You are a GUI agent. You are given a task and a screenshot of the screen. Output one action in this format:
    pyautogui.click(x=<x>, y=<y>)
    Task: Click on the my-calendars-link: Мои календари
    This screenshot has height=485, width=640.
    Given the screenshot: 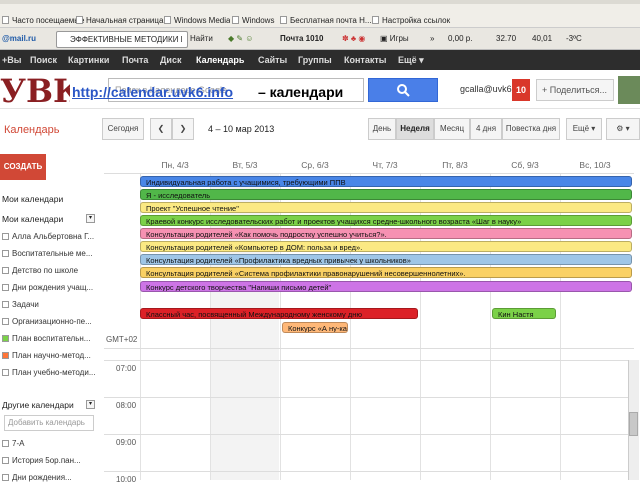 What is the action you would take?
    pyautogui.click(x=32, y=199)
    